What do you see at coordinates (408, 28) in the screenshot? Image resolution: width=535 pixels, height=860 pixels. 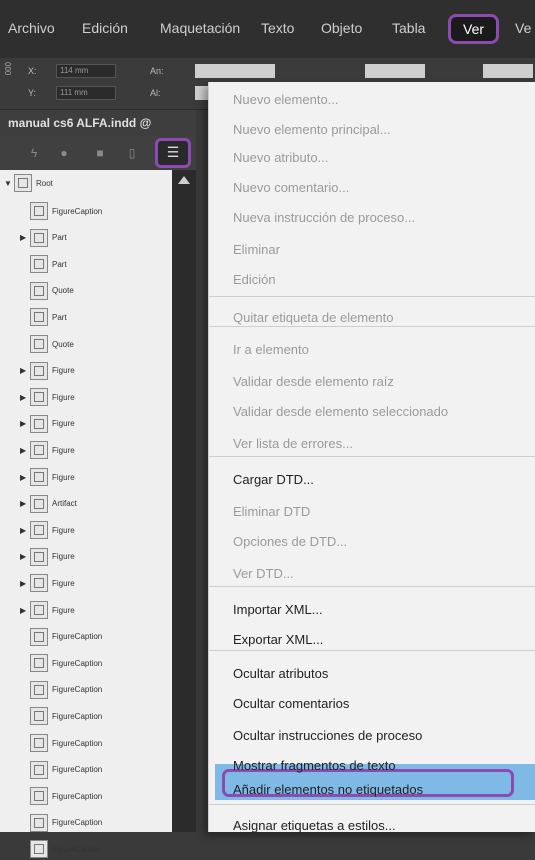 I see `menu-tabla: Tabla` at bounding box center [408, 28].